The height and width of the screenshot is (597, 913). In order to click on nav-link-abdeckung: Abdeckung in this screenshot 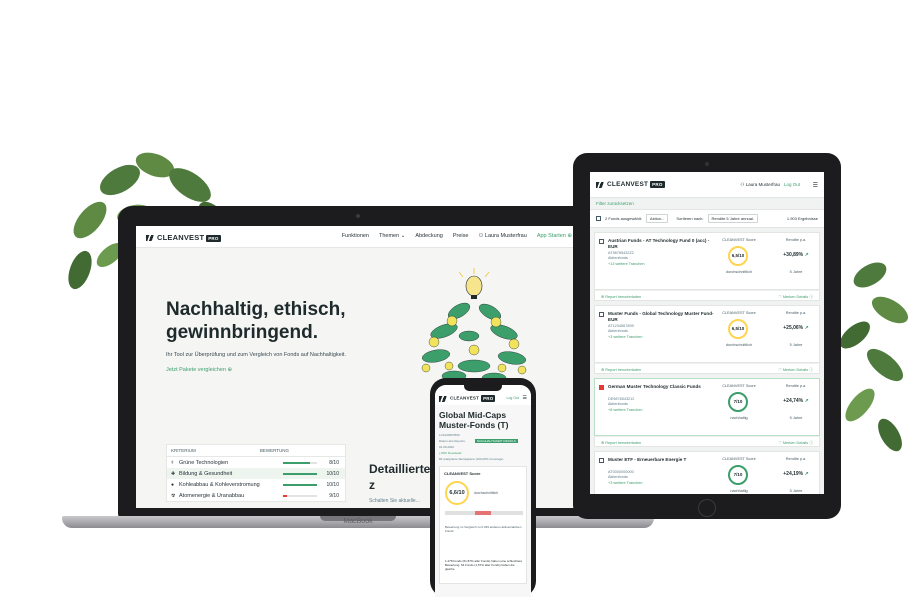, I will do `click(429, 236)`.